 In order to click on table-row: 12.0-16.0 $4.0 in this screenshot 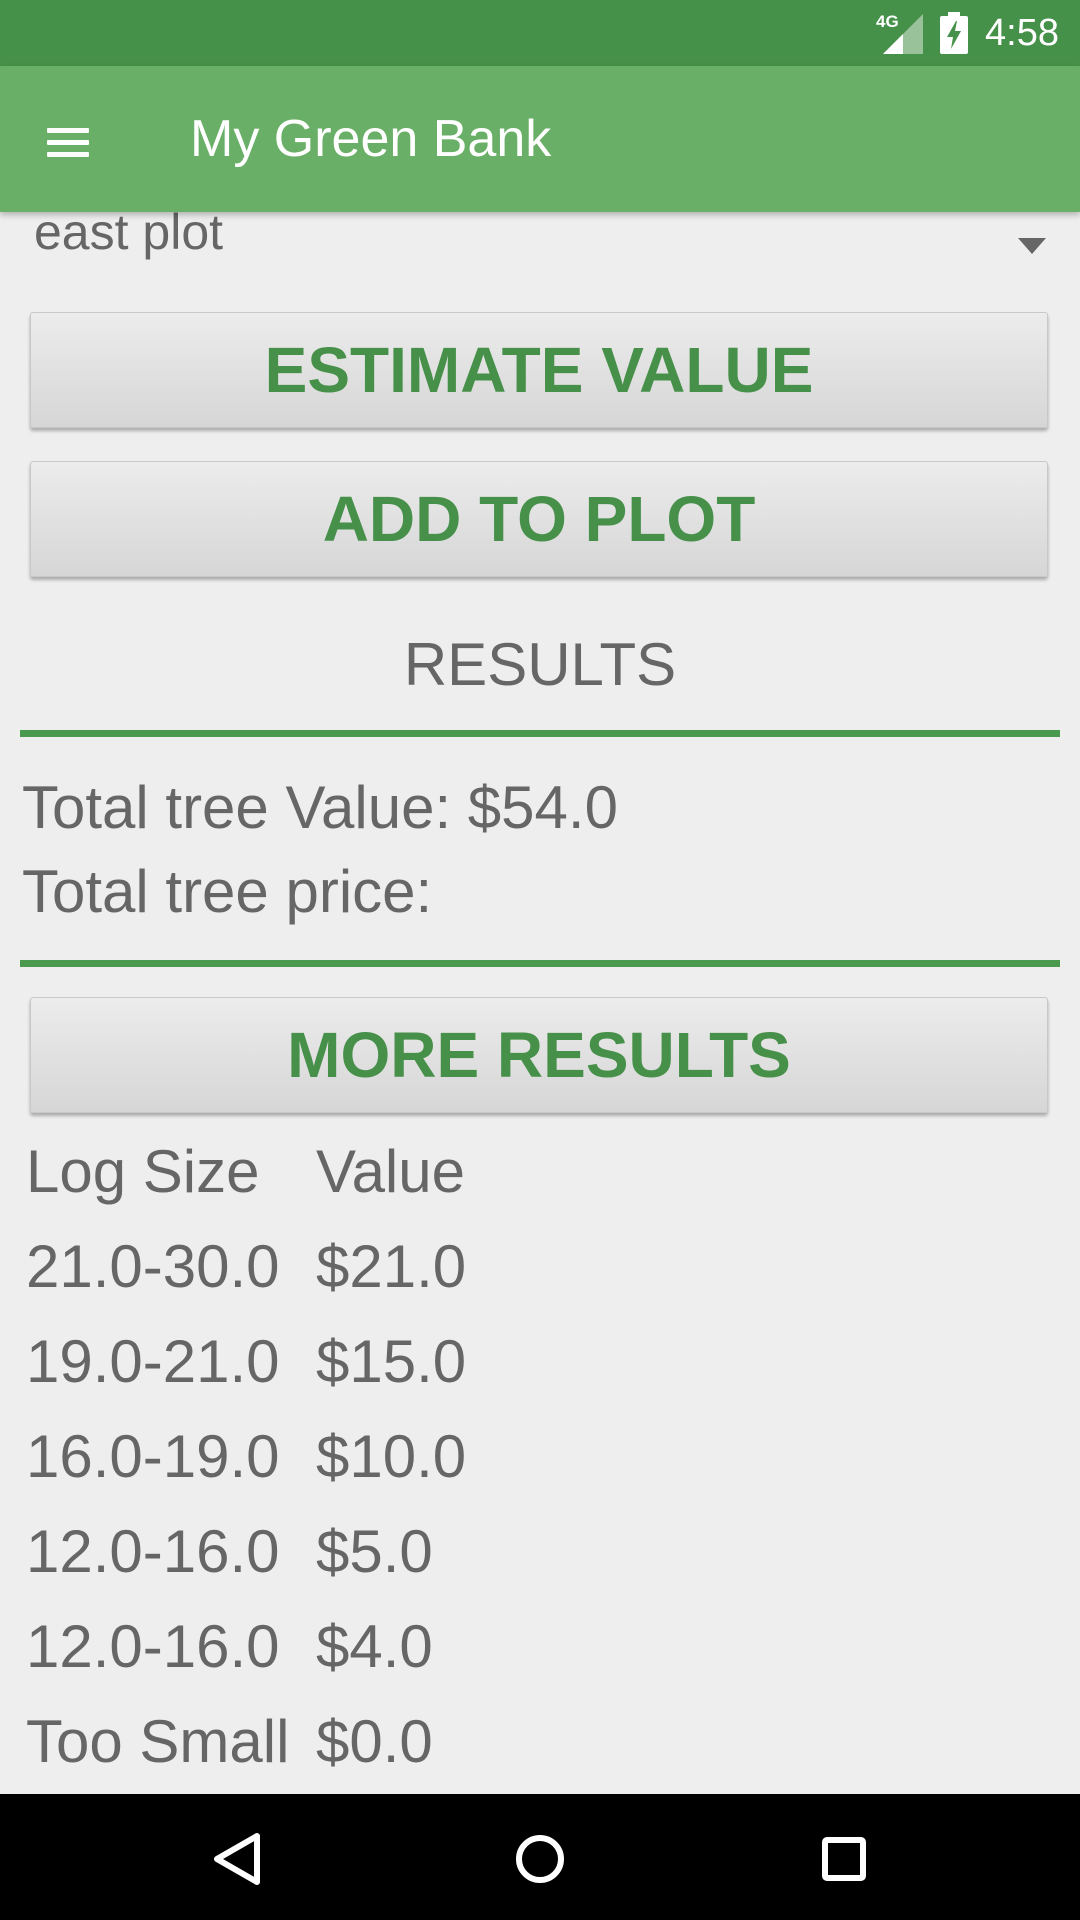, I will do `click(326, 1647)`.